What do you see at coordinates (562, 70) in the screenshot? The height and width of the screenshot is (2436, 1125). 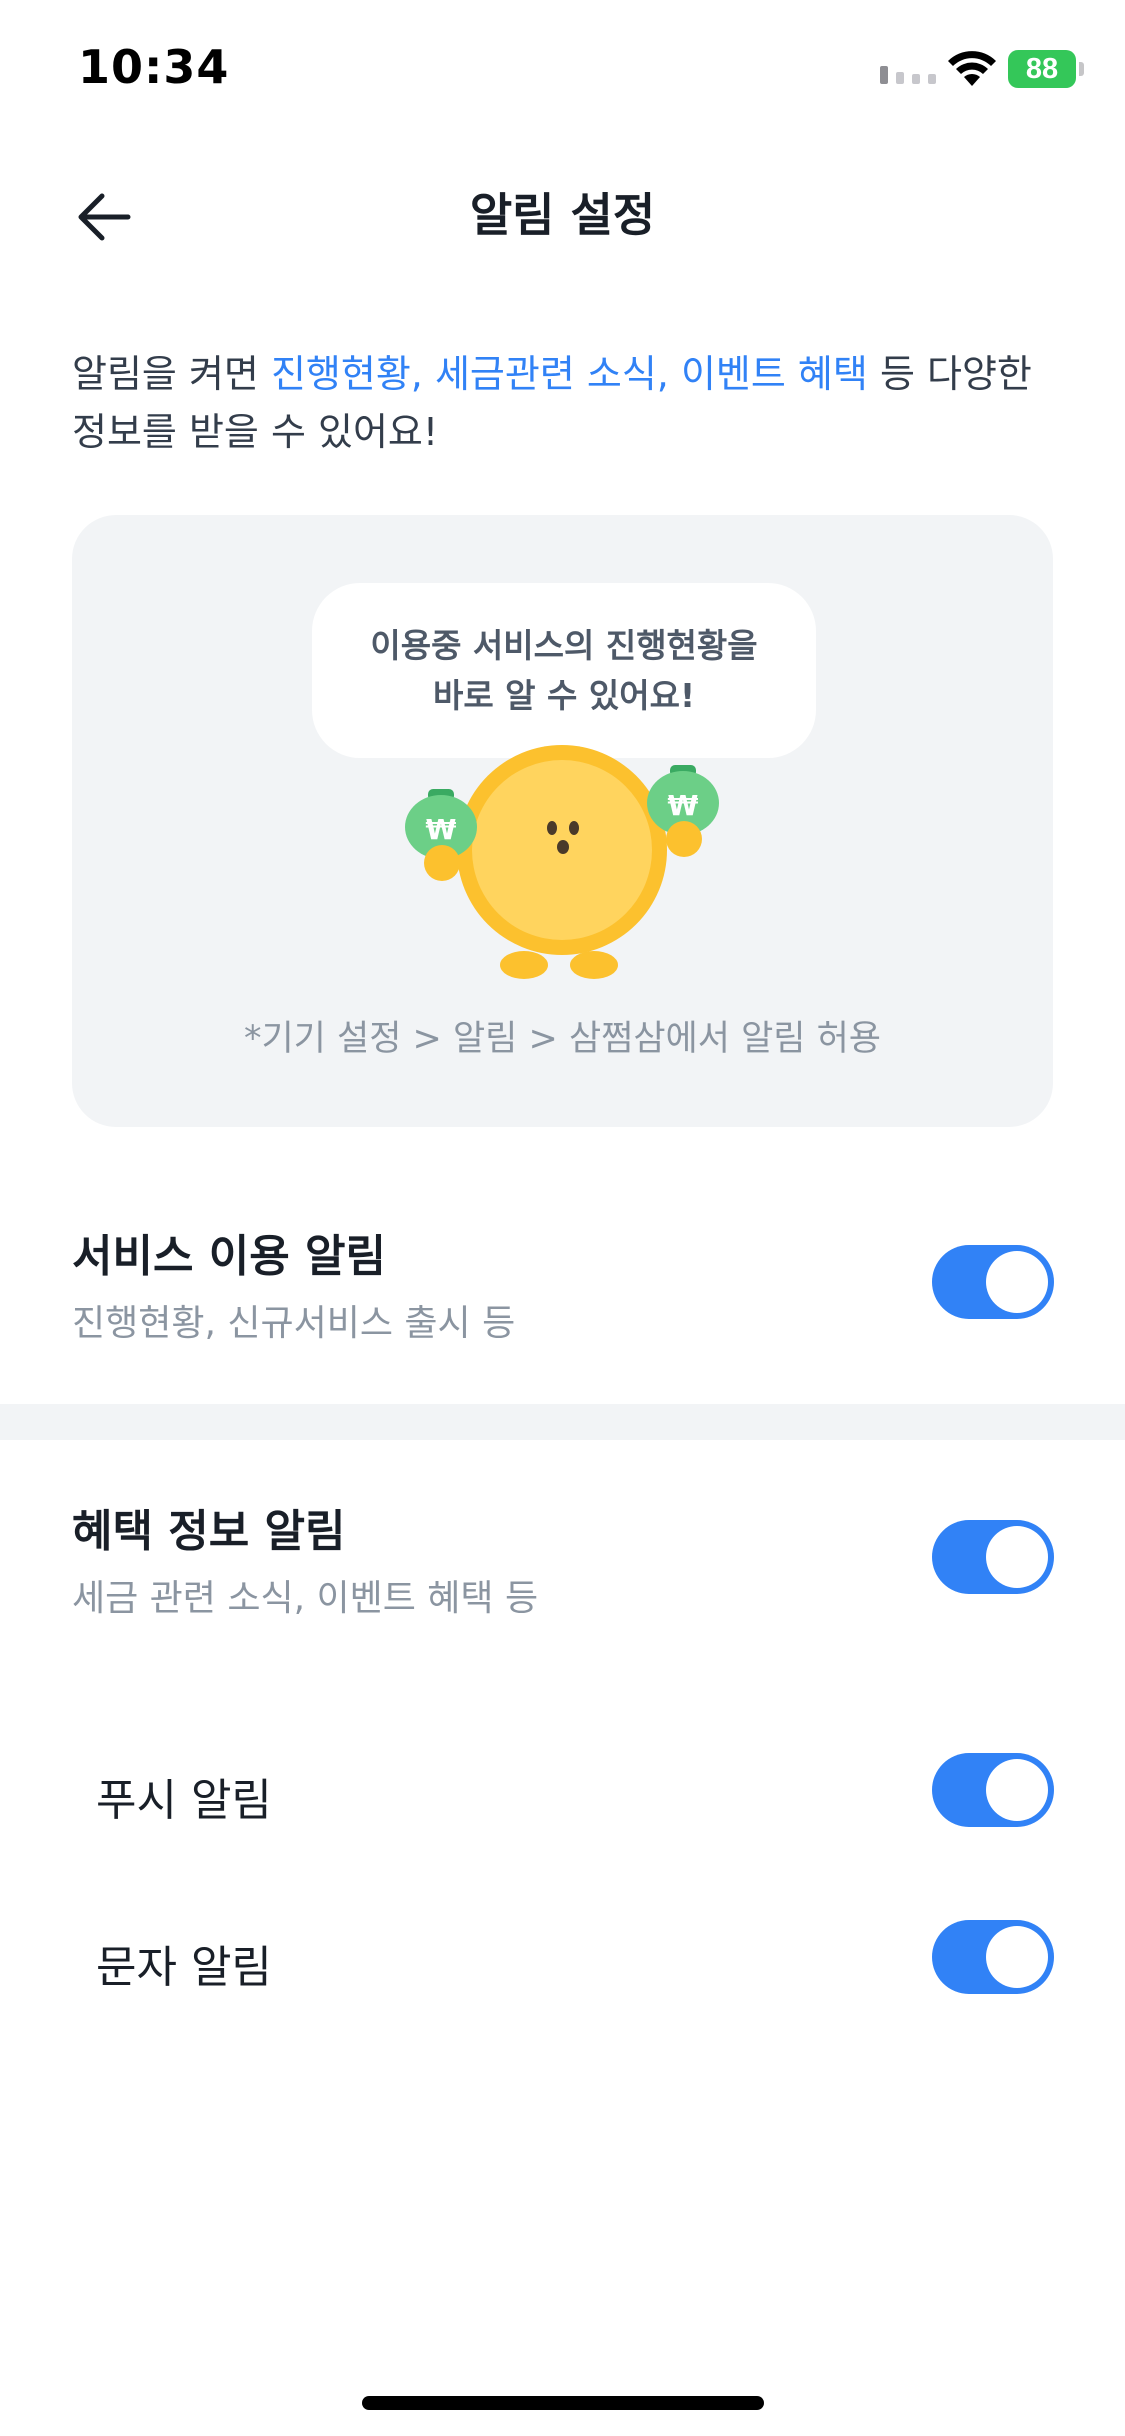 I see `status-bar: 10:34 88` at bounding box center [562, 70].